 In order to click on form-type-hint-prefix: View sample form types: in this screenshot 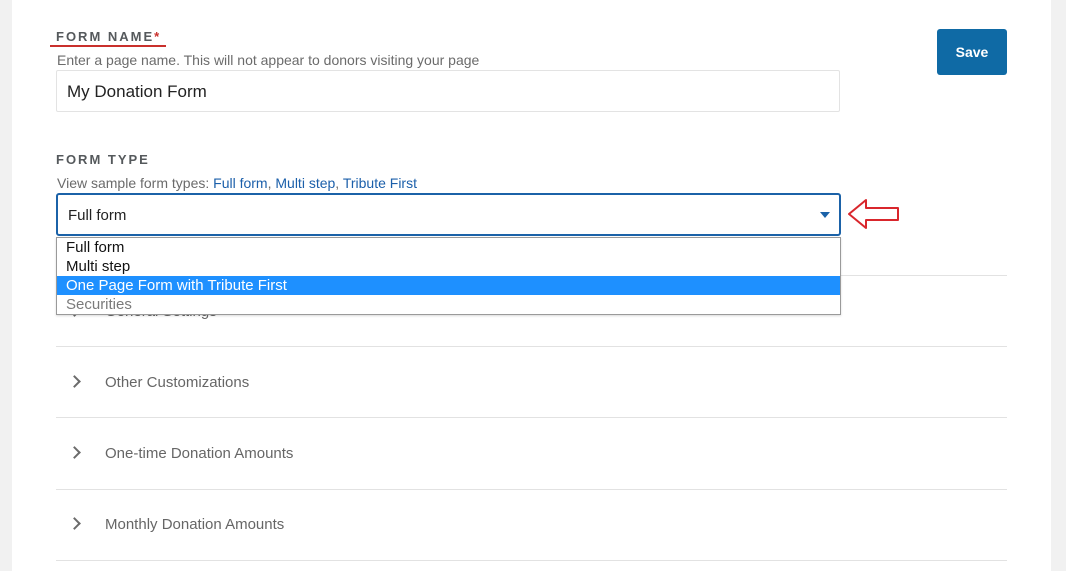, I will do `click(135, 183)`.